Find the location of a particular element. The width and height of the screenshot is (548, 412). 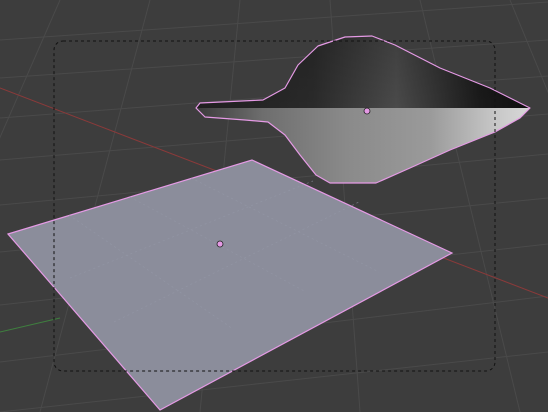

curved-surface-origin-point is located at coordinates (367, 111).